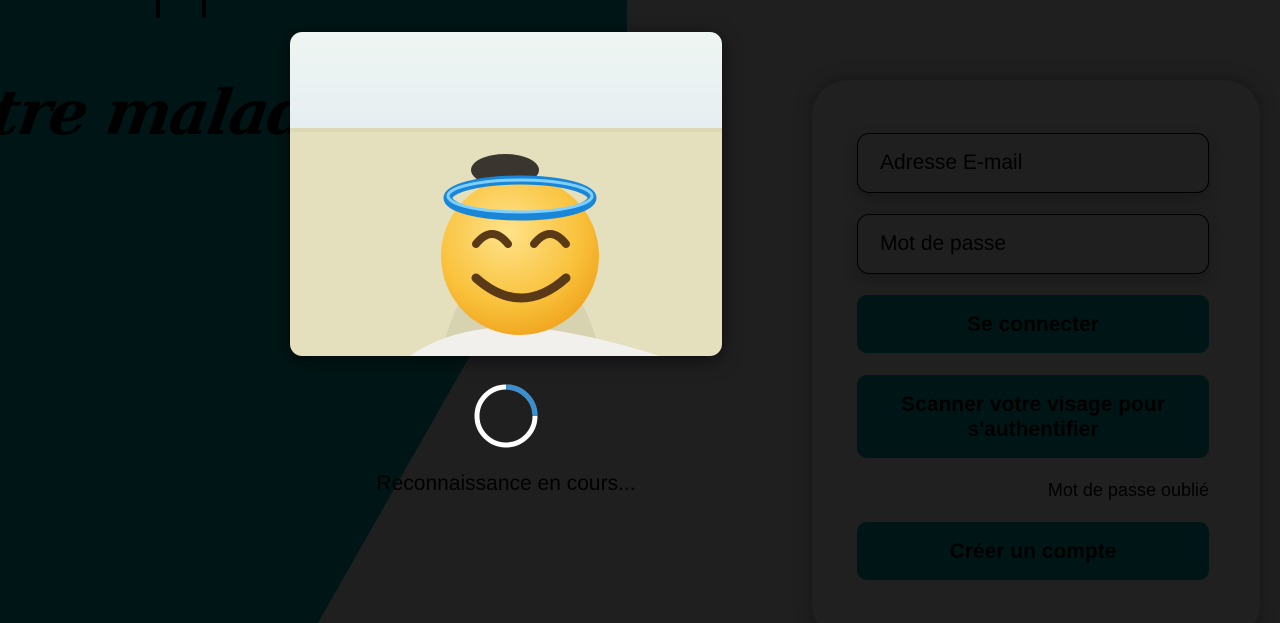 This screenshot has width=1280, height=623. What do you see at coordinates (506, 416) in the screenshot?
I see `loading-spinner-icon` at bounding box center [506, 416].